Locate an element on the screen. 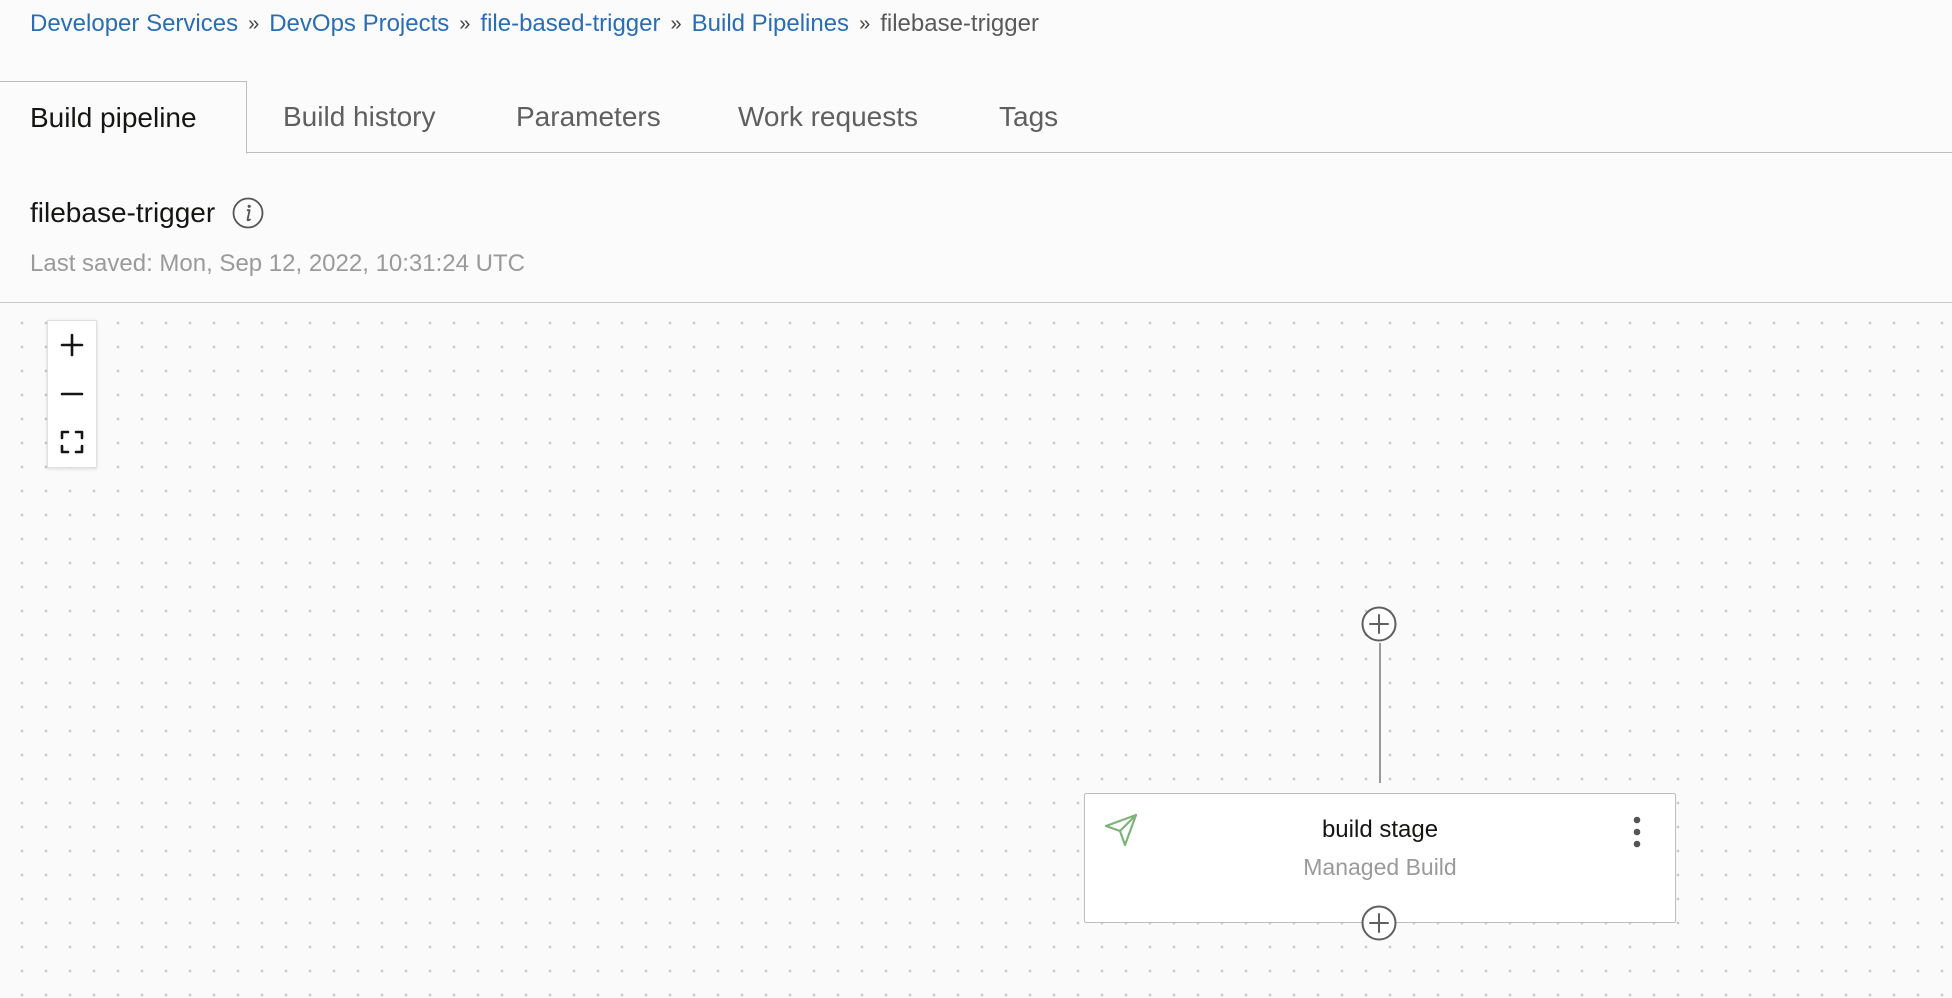  fit-to-screen-icon is located at coordinates (72, 442).